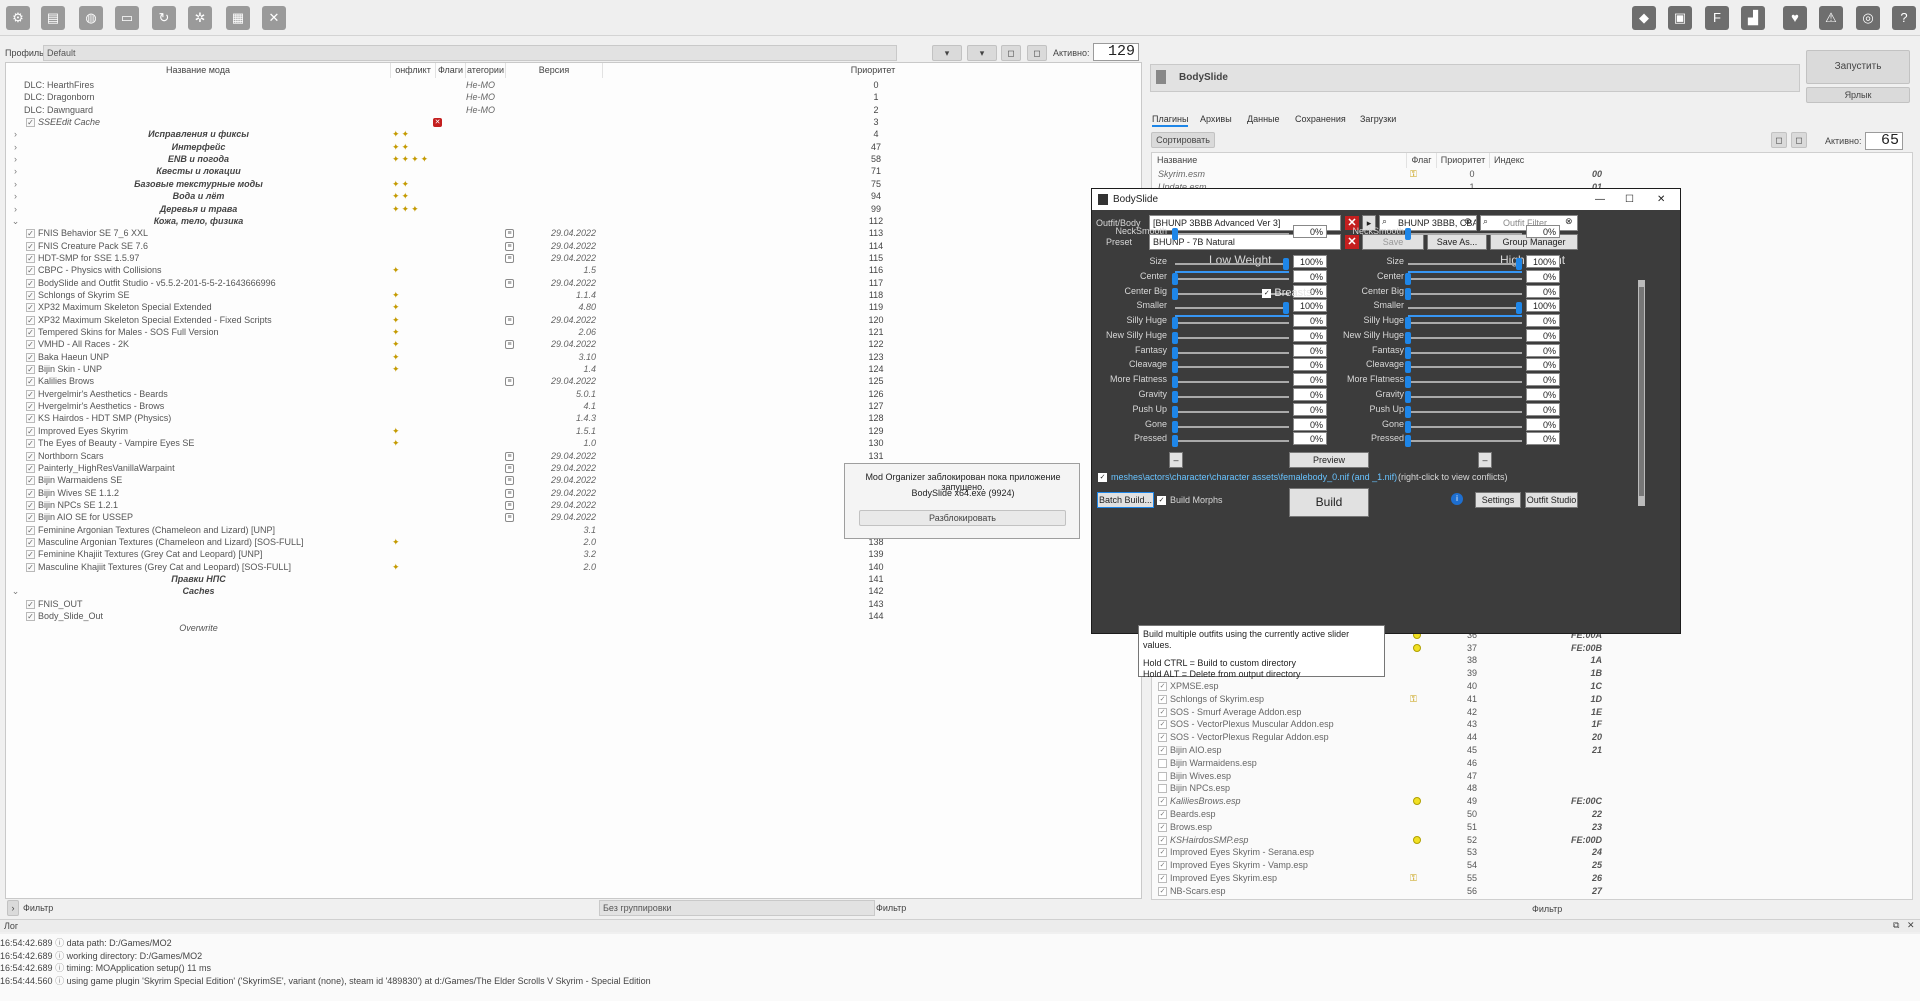 The height and width of the screenshot is (1001, 1920). Describe the element at coordinates (1532, 699) in the screenshot. I see `plugin-row: ✓ Schlongs of Skyrim.esp ⚿ 41 1D` at that location.